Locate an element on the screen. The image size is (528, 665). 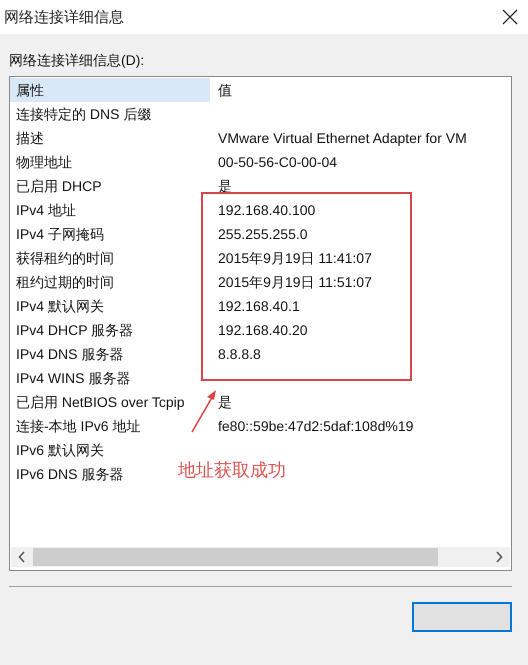
table-cell-text: 获得租约的时间 is located at coordinates (65, 258).